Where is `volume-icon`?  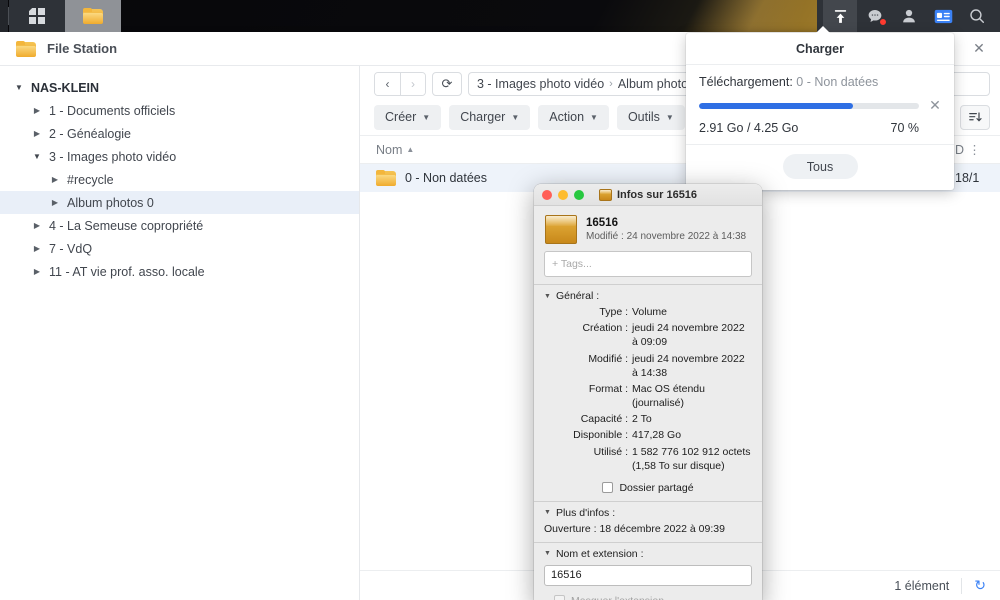
volume-icon is located at coordinates (605, 194).